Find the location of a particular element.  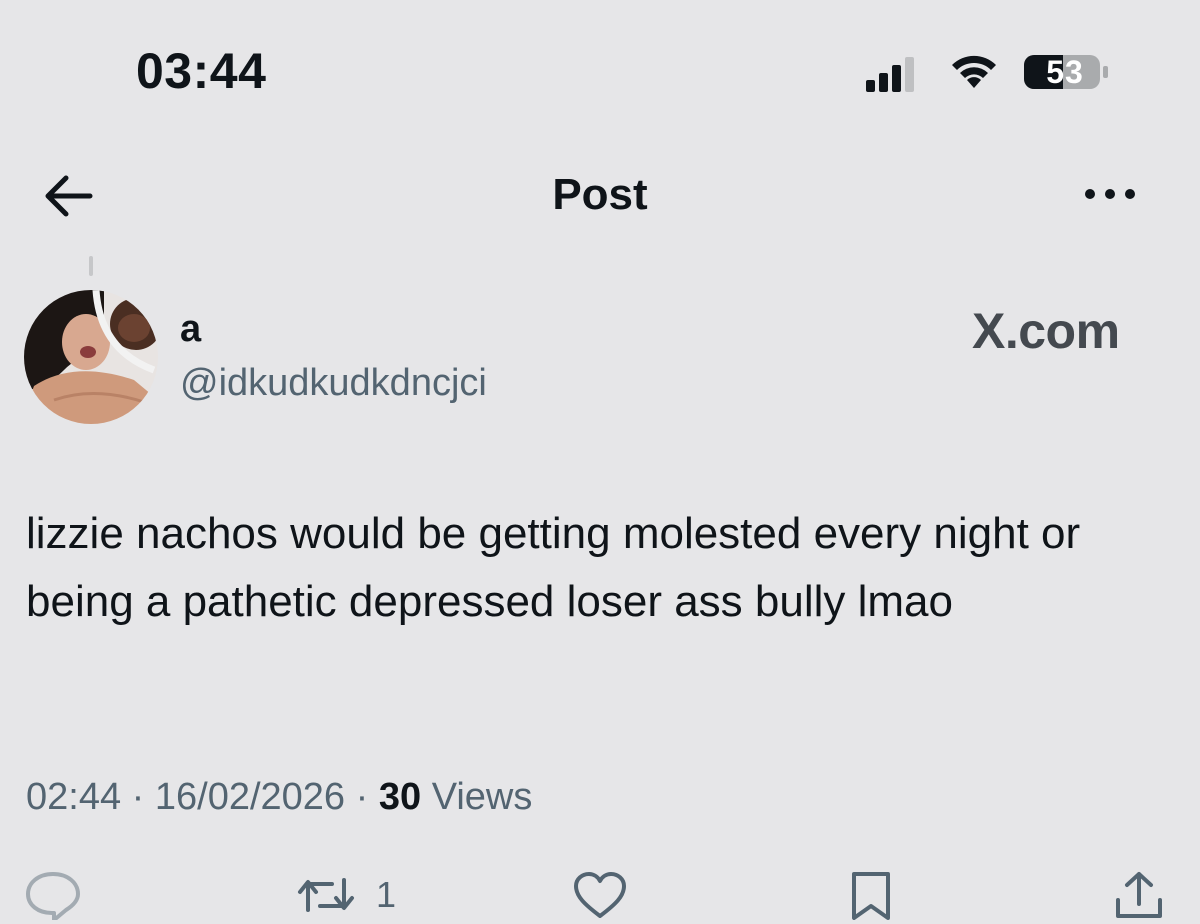

author-handle: @idkudkudkdncjci is located at coordinates (333, 383).